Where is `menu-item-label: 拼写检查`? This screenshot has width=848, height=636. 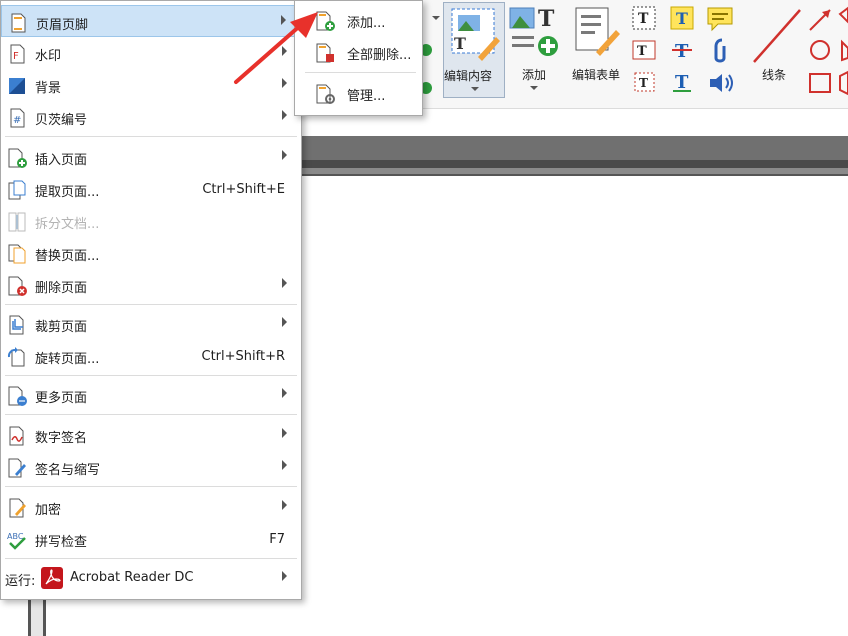
menu-item-label: 拼写检查 is located at coordinates (61, 542).